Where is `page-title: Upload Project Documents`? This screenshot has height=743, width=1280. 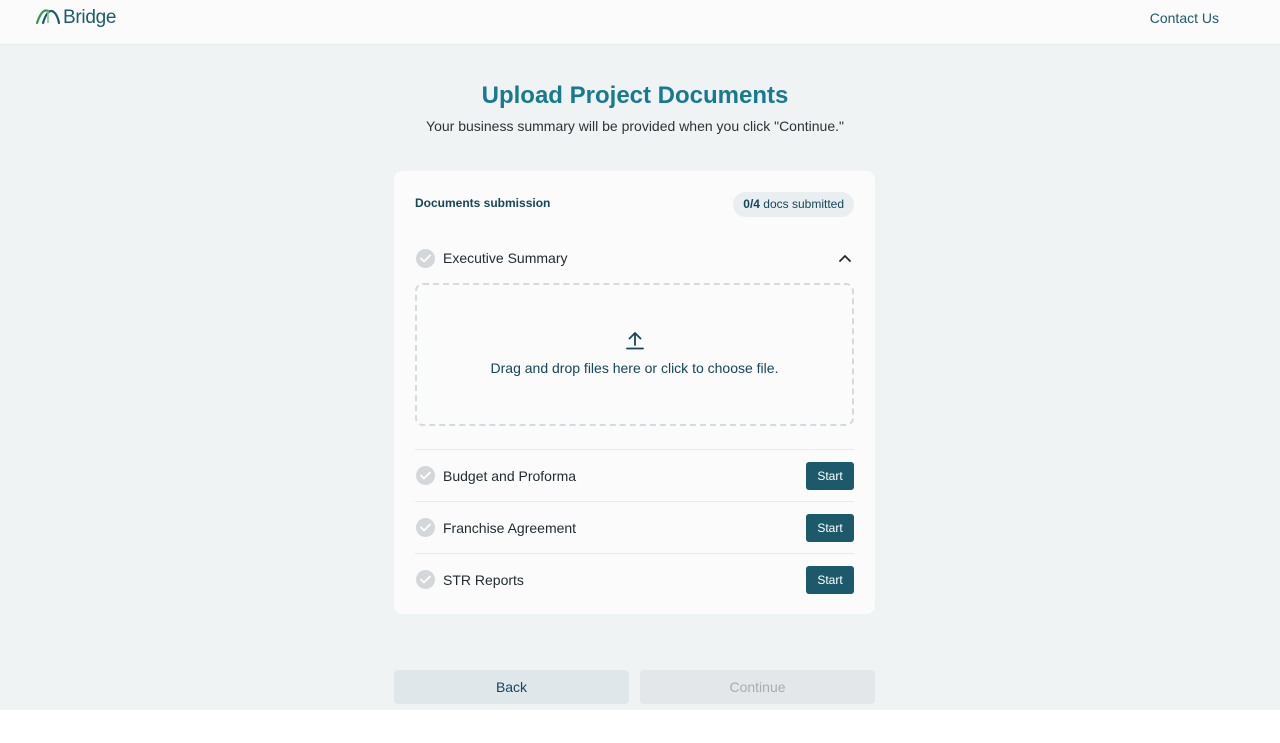 page-title: Upload Project Documents is located at coordinates (635, 95).